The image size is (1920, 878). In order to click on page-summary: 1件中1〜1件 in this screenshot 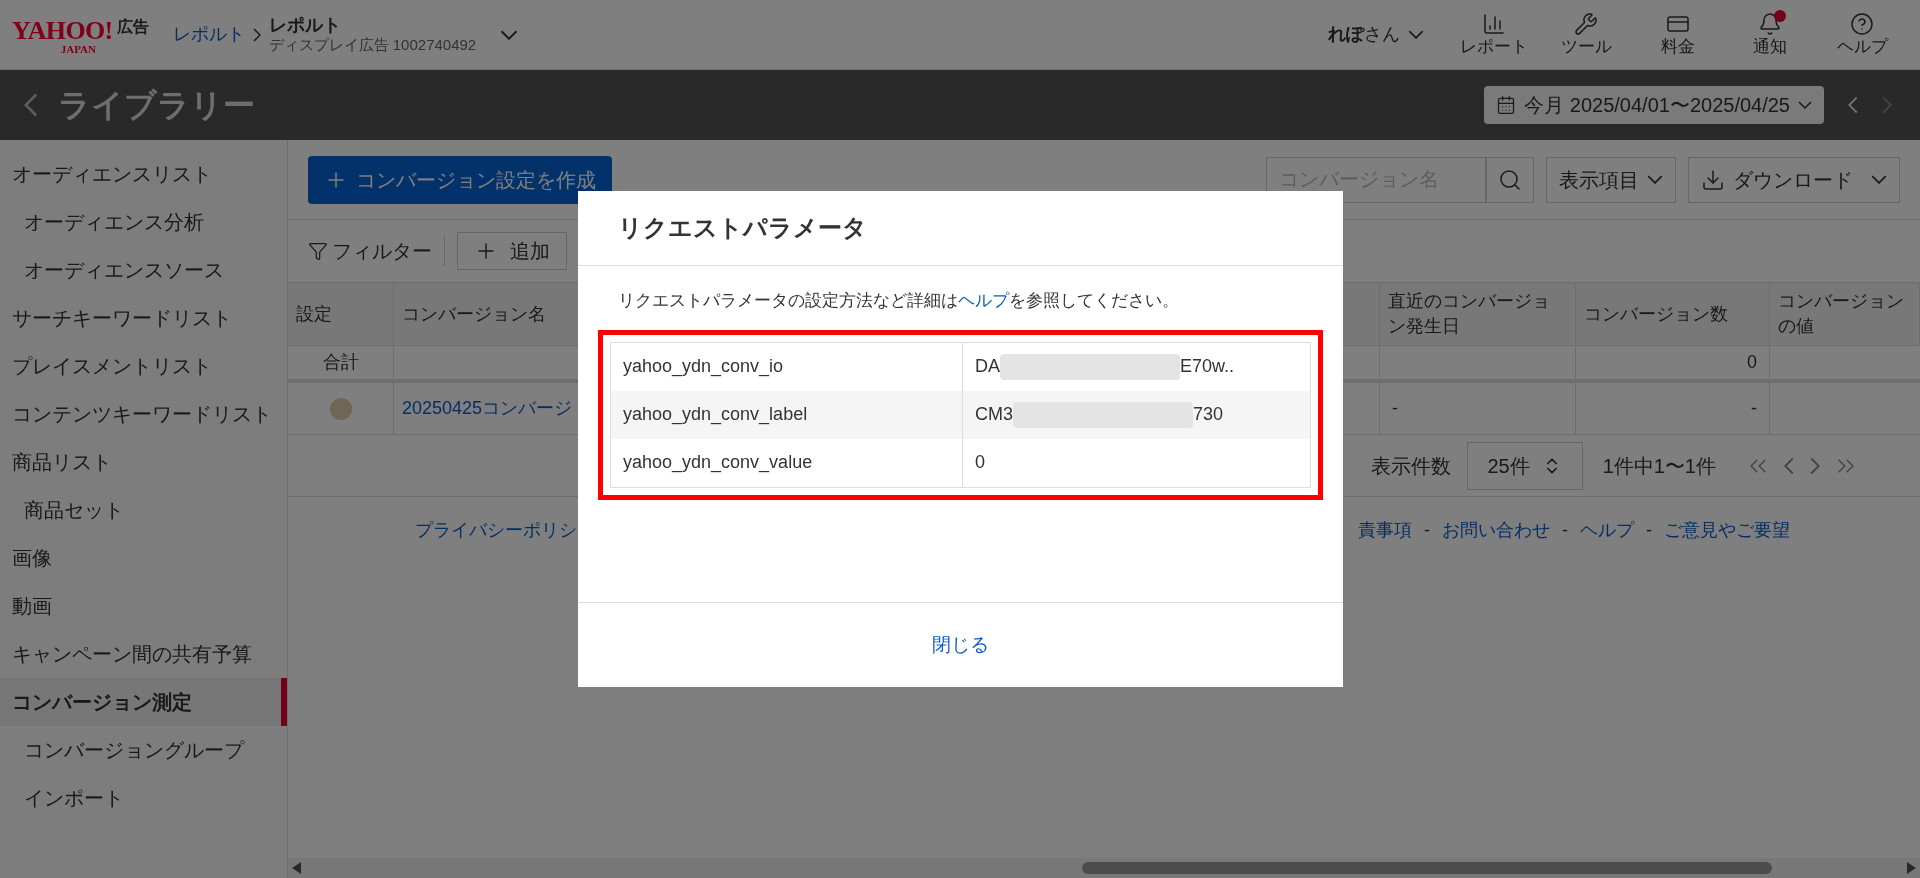, I will do `click(1659, 466)`.